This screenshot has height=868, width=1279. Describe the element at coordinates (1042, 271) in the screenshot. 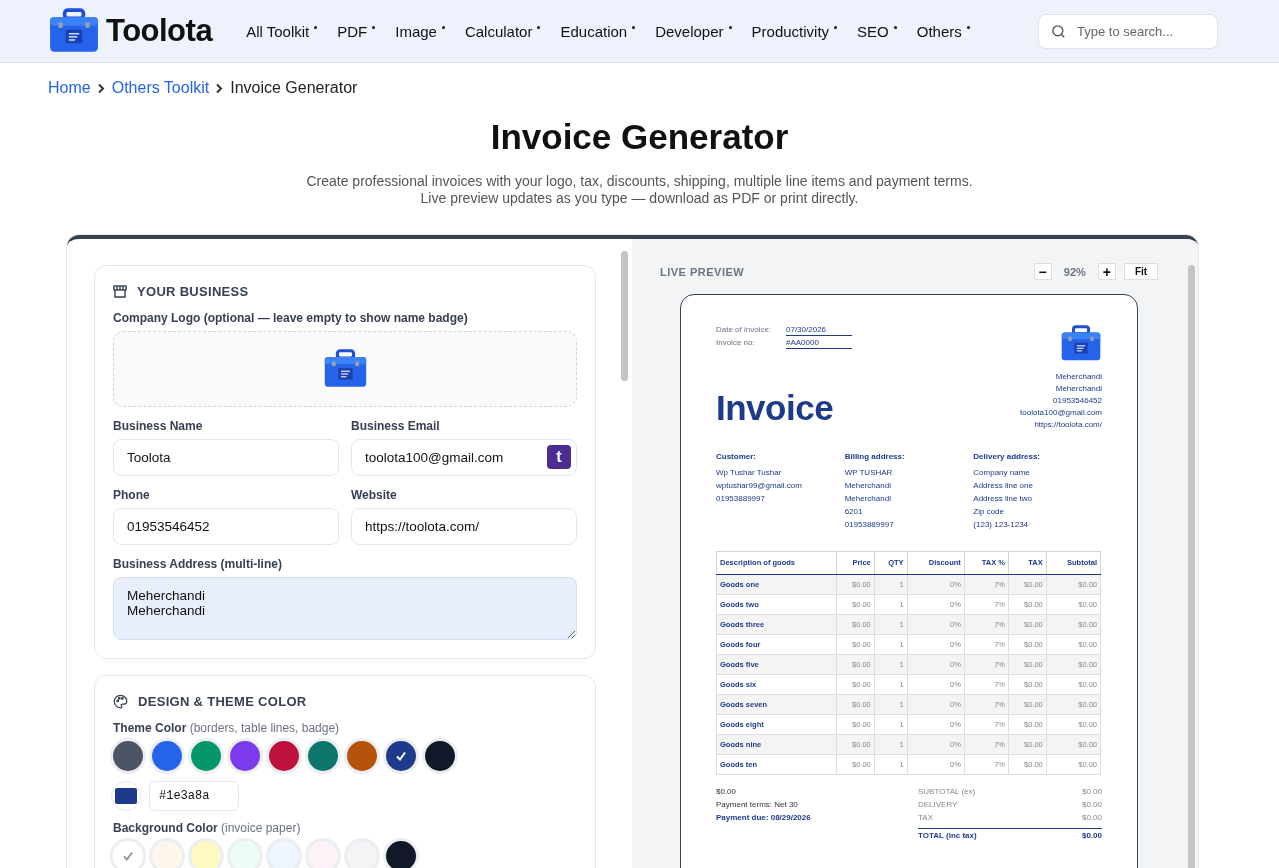

I see `zoom-out-button: −` at that location.